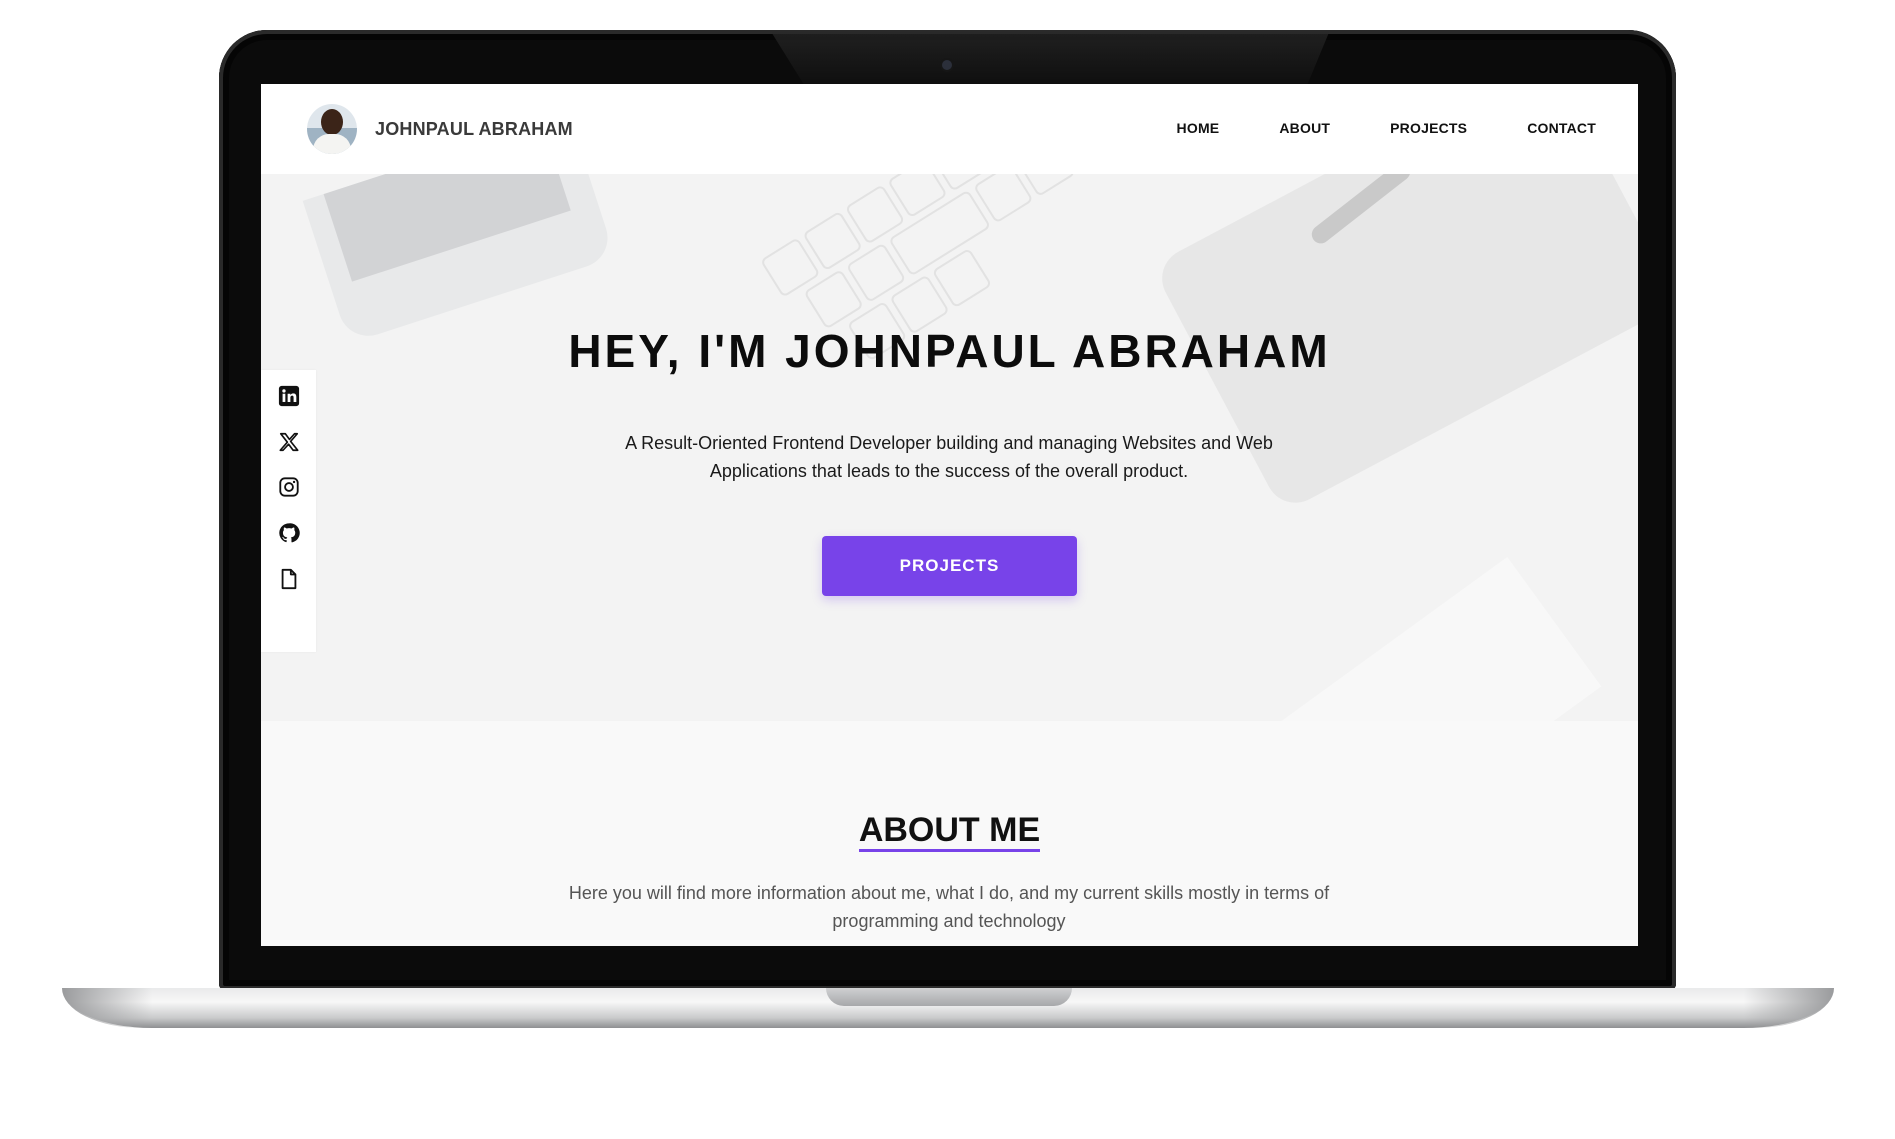 Image resolution: width=1895 pixels, height=1139 pixels. What do you see at coordinates (289, 579) in the screenshot?
I see `resume-file-icon` at bounding box center [289, 579].